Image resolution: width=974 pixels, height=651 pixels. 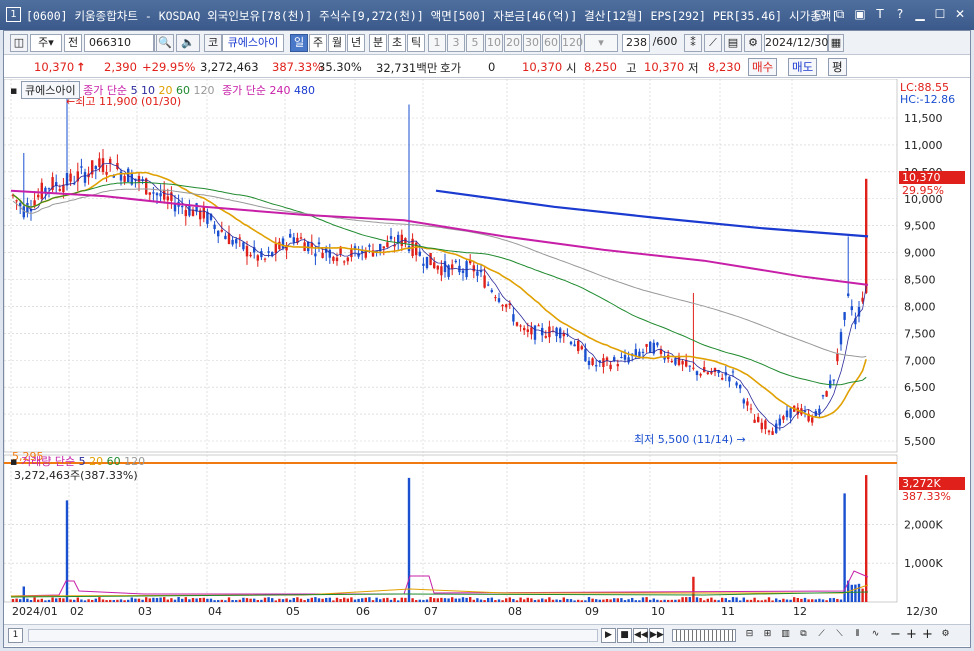 I want to click on code-input: 066310, so click(x=119, y=43).